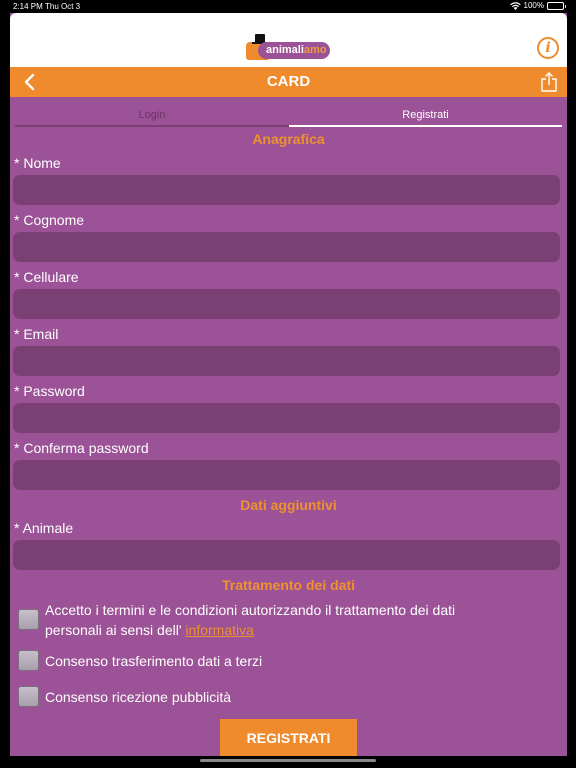 Image resolution: width=576 pixels, height=768 pixels. Describe the element at coordinates (549, 82) in the screenshot. I see `share-icon` at that location.